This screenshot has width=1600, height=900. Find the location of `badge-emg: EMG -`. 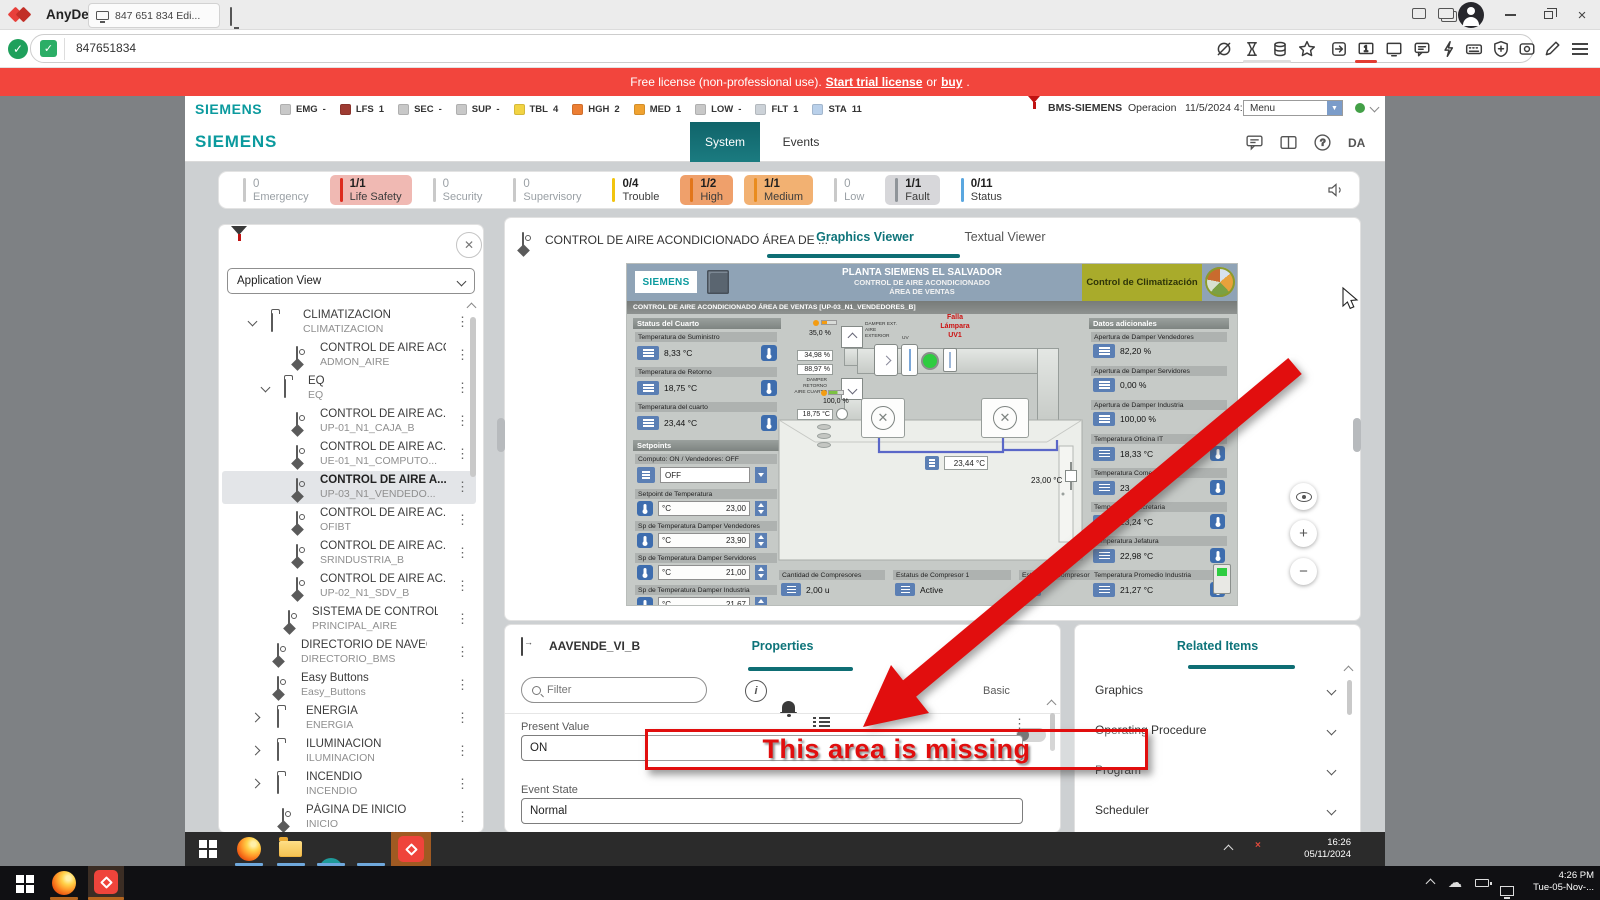

badge-emg: EMG - is located at coordinates (303, 109).